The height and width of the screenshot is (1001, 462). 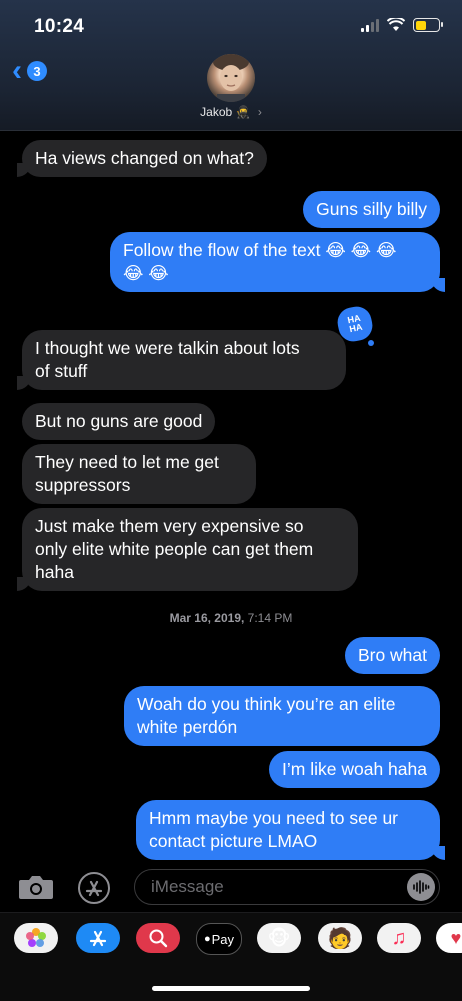 I want to click on photos-flower-icon, so click(x=36, y=937).